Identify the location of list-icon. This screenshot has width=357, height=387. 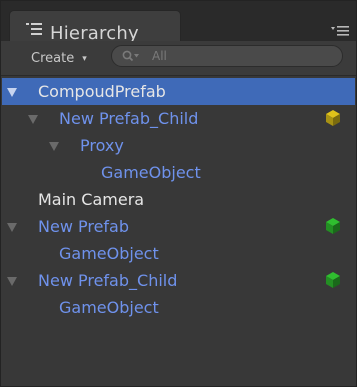
(34, 29).